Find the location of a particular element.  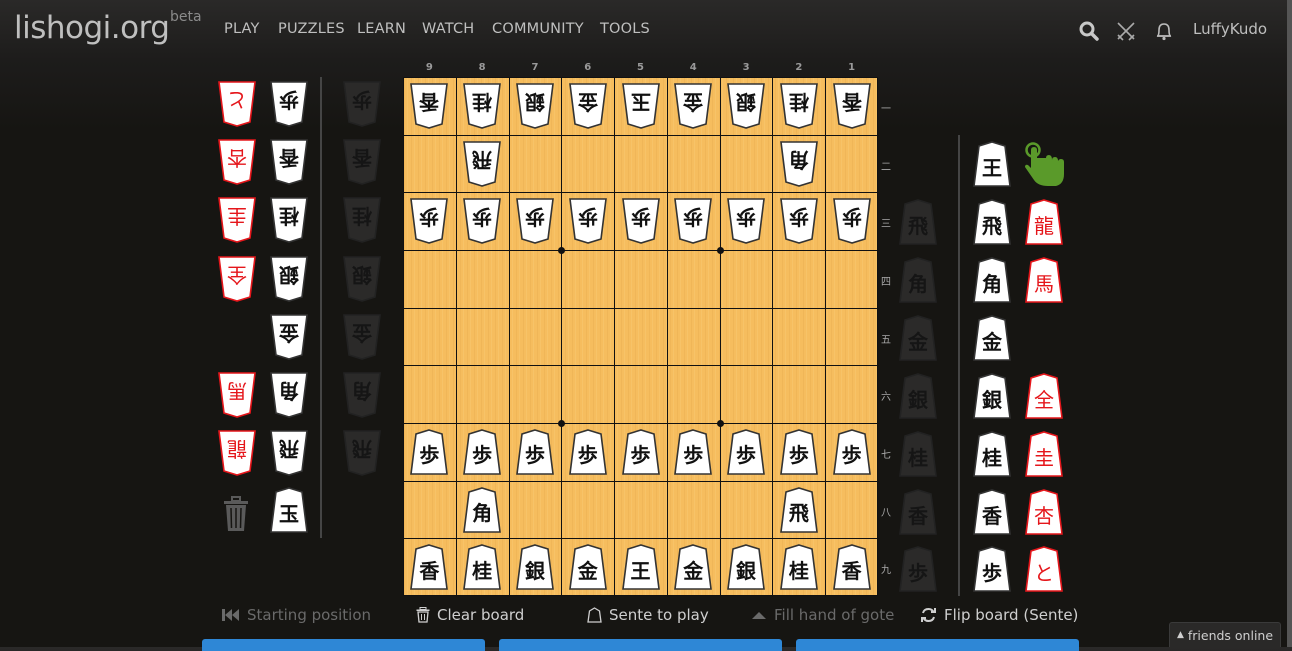

board-piece-gote: 桂 is located at coordinates (799, 106).